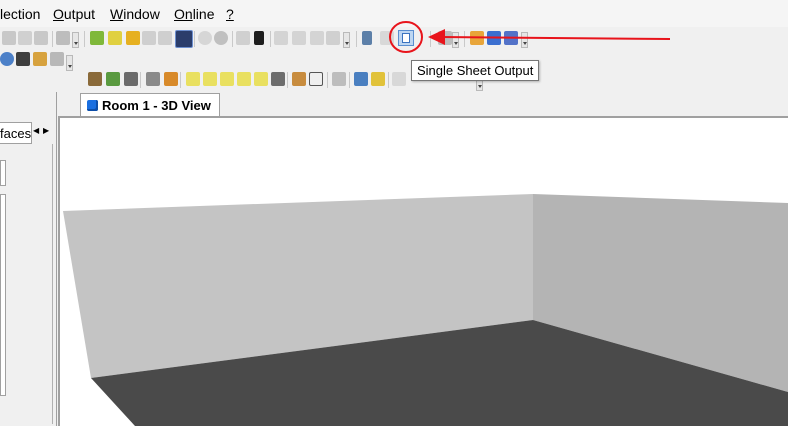 Image resolution: width=788 pixels, height=426 pixels. Describe the element at coordinates (92, 105) in the screenshot. I see `cube-icon` at that location.